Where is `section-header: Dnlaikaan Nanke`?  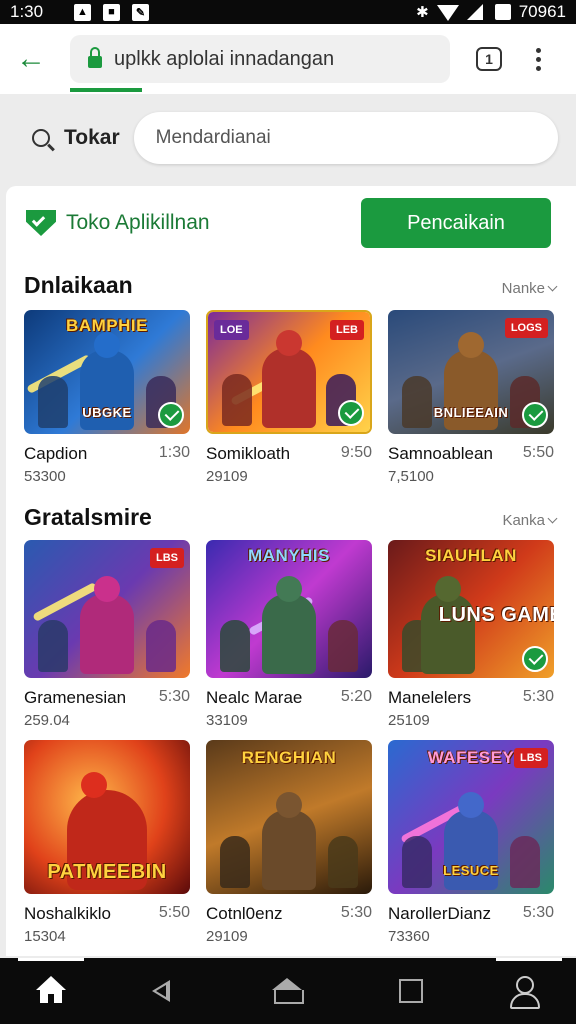 section-header: Dnlaikaan Nanke is located at coordinates (291, 285).